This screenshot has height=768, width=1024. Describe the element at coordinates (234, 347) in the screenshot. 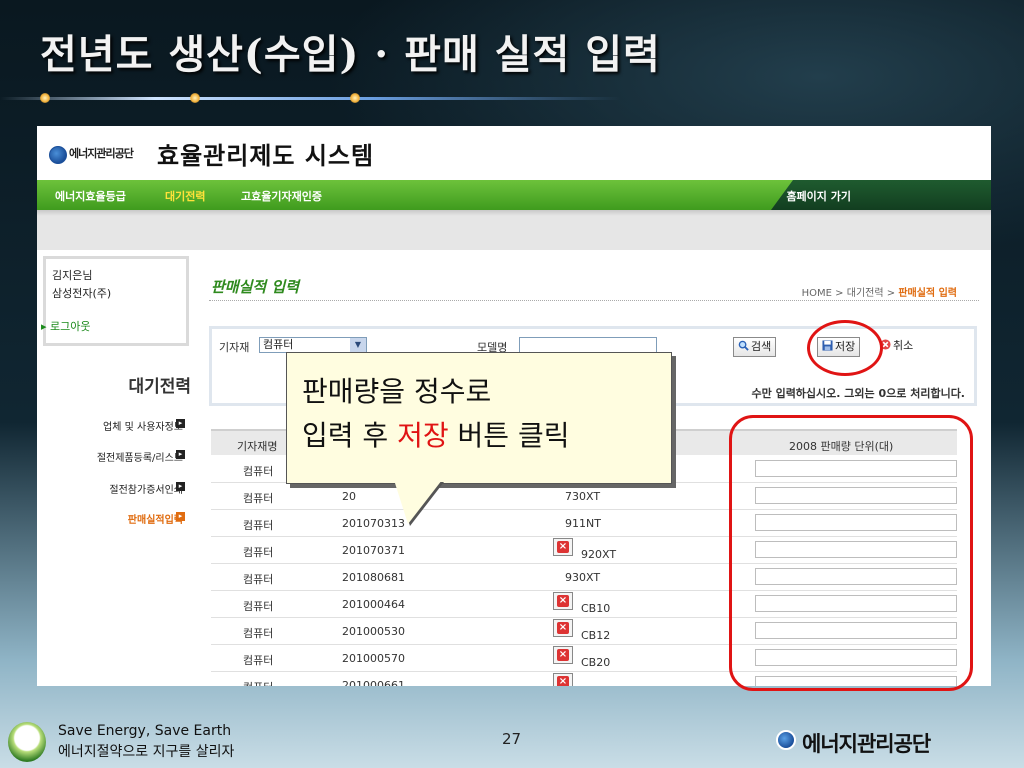

I see `equipment-label: 기자재` at that location.